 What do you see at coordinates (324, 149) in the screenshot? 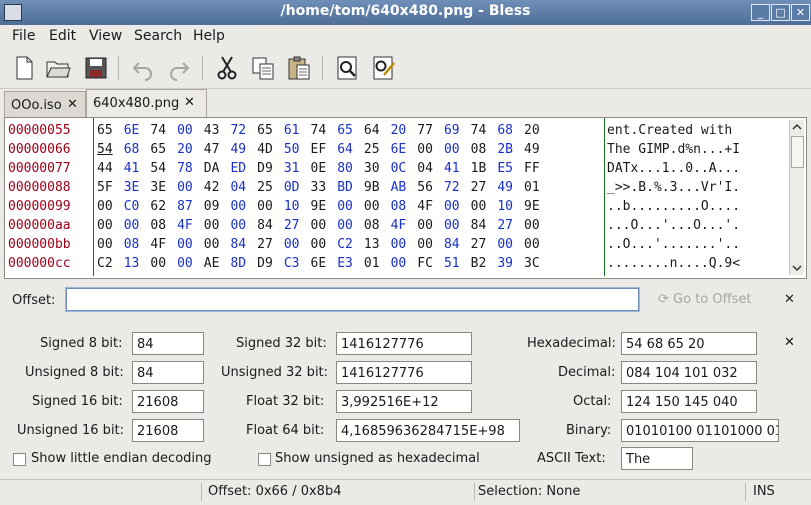
I see `hex-byte: EF` at bounding box center [324, 149].